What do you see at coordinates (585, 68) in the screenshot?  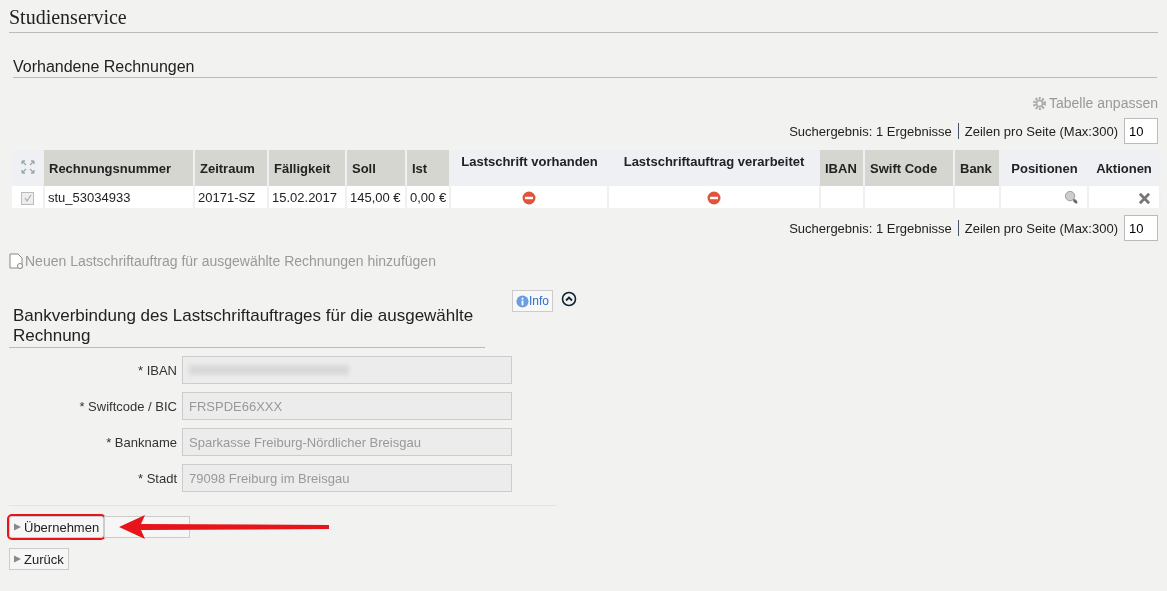 I see `section-title: Vorhandene Rechnungen` at bounding box center [585, 68].